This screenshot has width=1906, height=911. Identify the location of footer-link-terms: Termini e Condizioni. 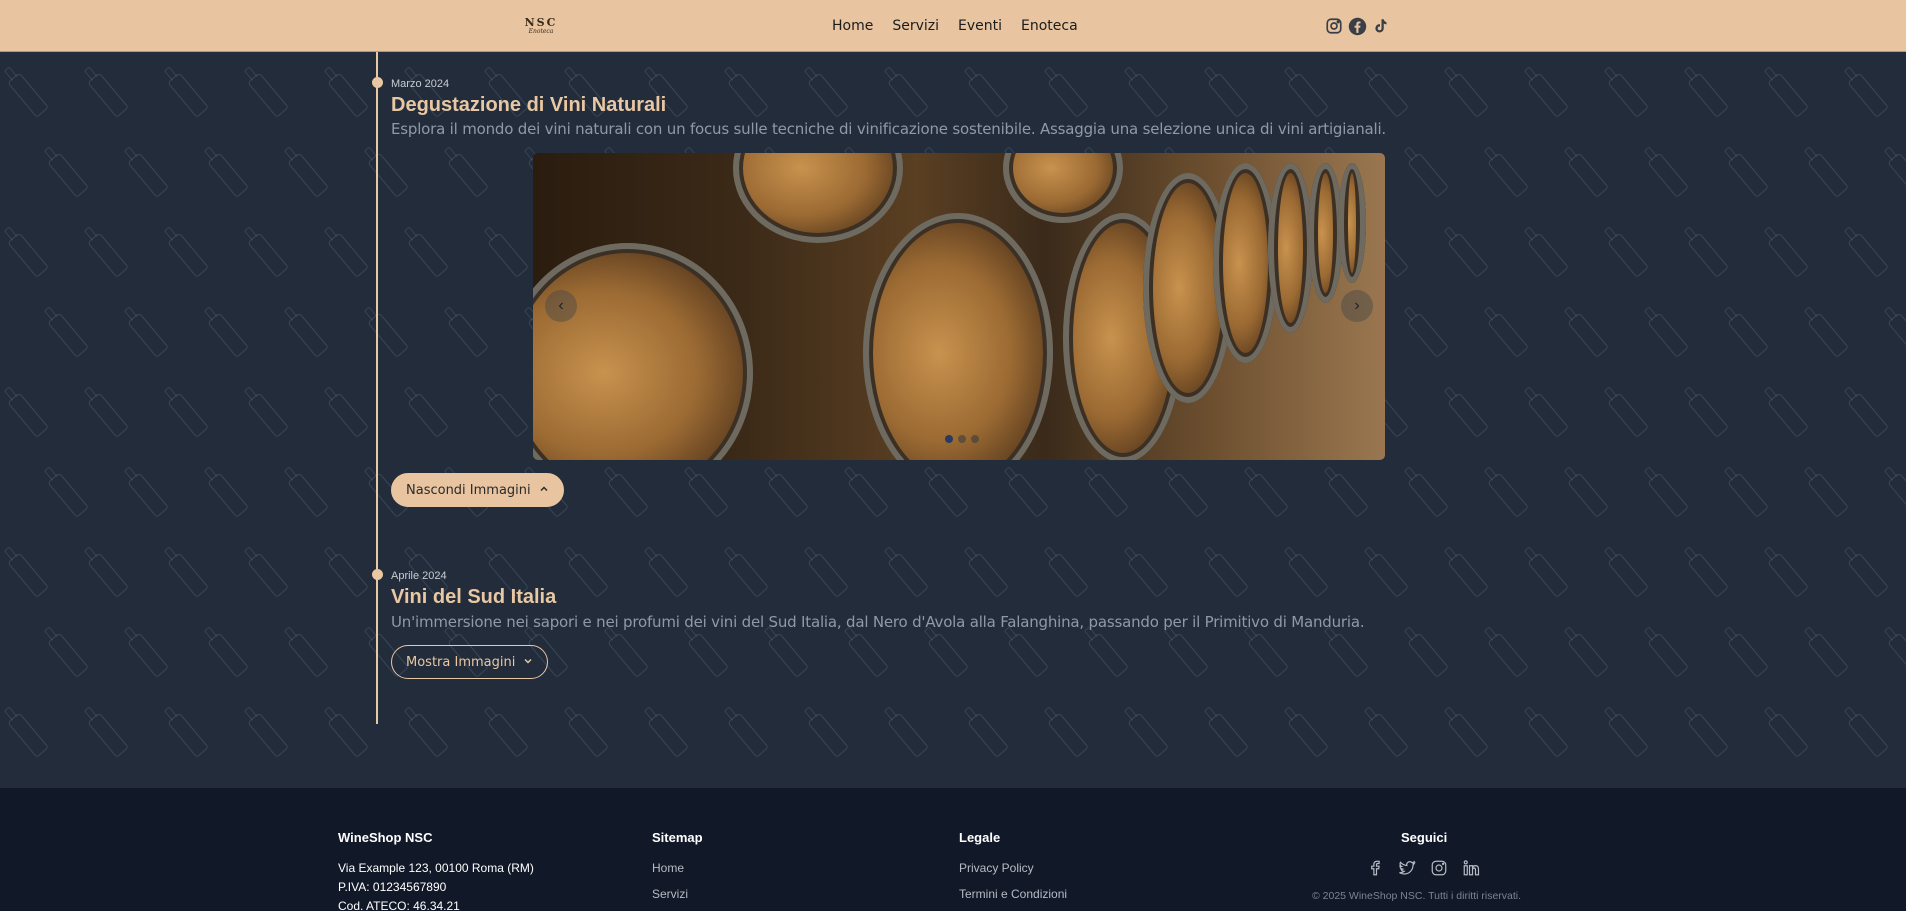
(1013, 894).